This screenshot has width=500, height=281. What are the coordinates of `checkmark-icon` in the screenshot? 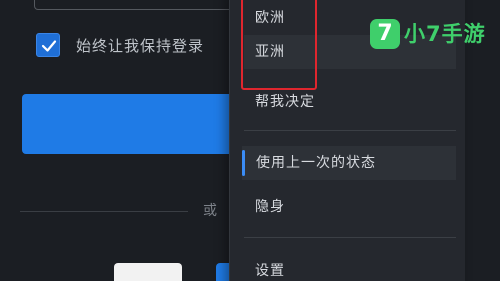 It's located at (49, 46).